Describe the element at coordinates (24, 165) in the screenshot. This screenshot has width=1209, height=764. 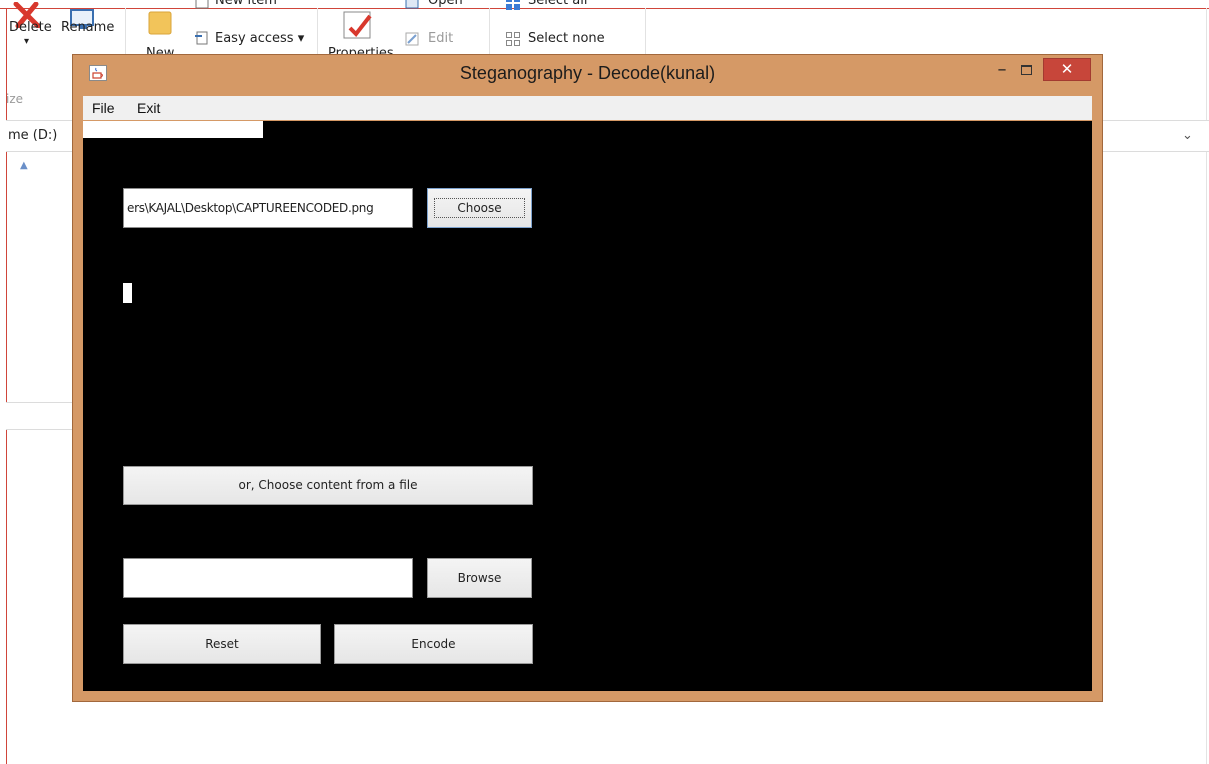
I see `pin-icon: ▲` at that location.